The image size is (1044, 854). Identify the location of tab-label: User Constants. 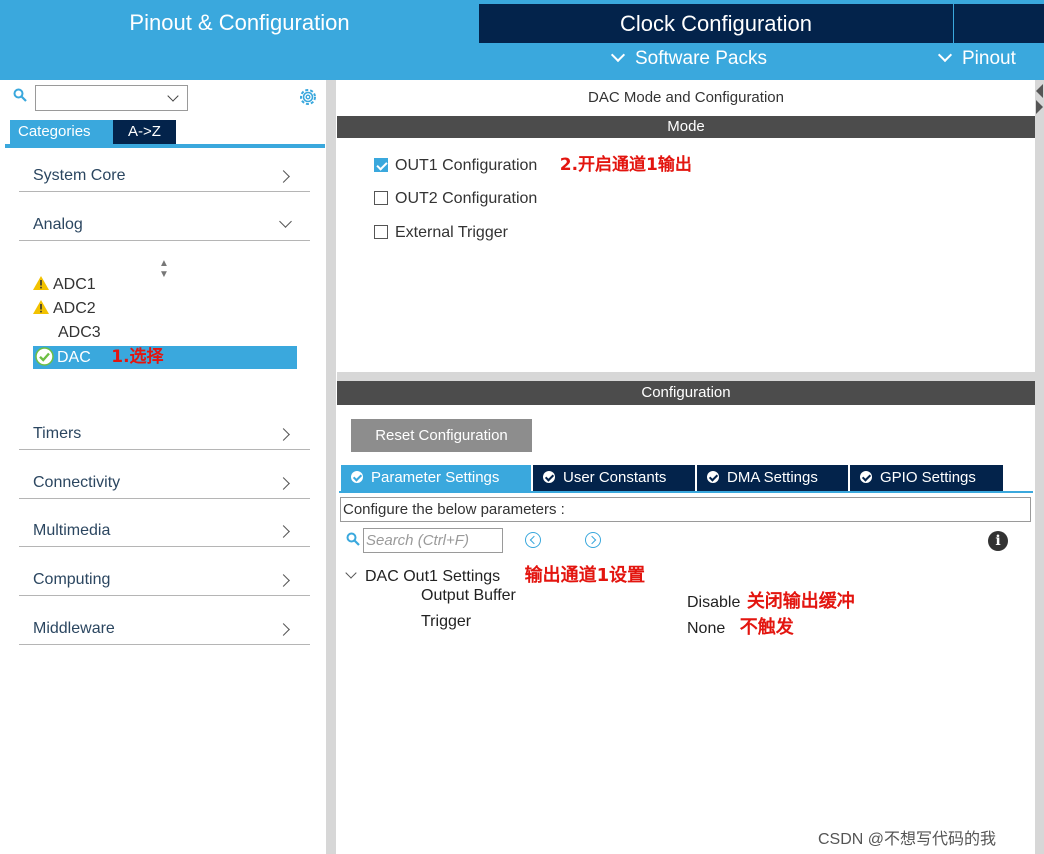
(615, 477).